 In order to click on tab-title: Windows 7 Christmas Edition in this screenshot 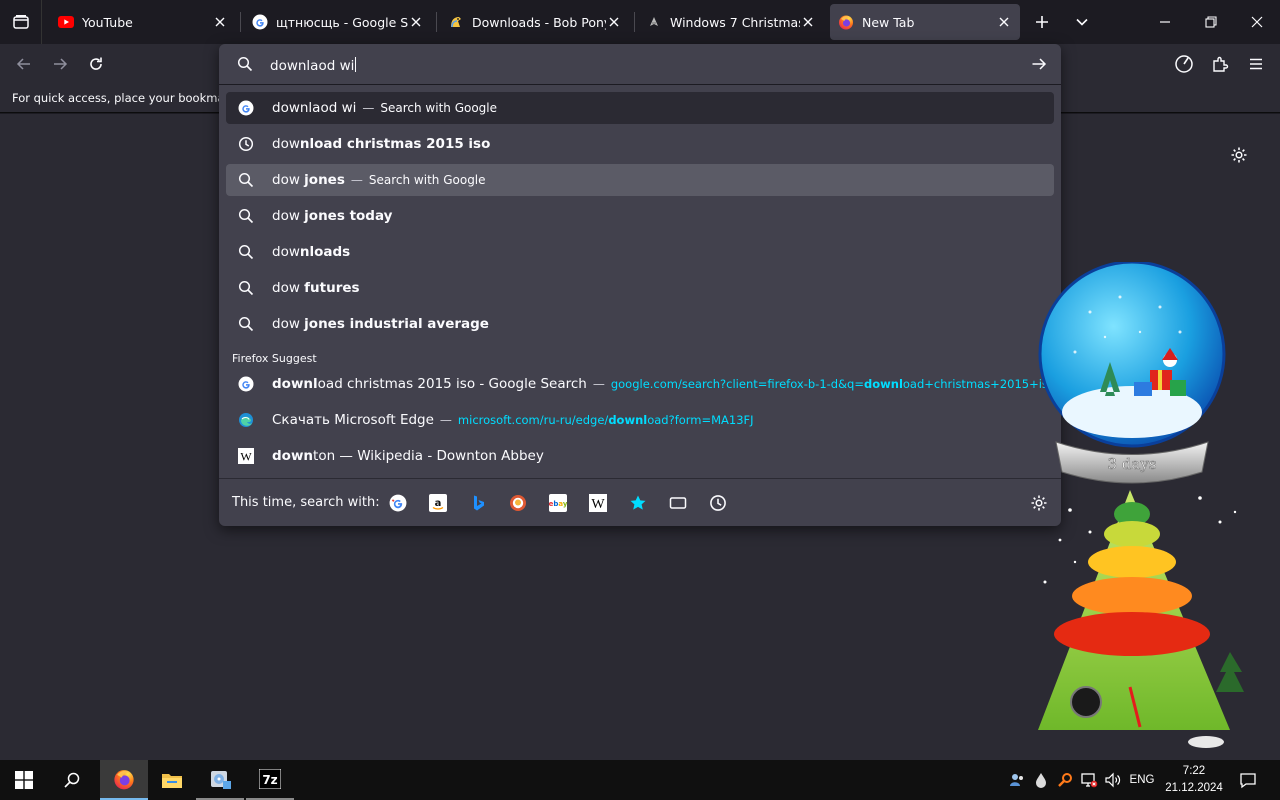, I will do `click(735, 22)`.